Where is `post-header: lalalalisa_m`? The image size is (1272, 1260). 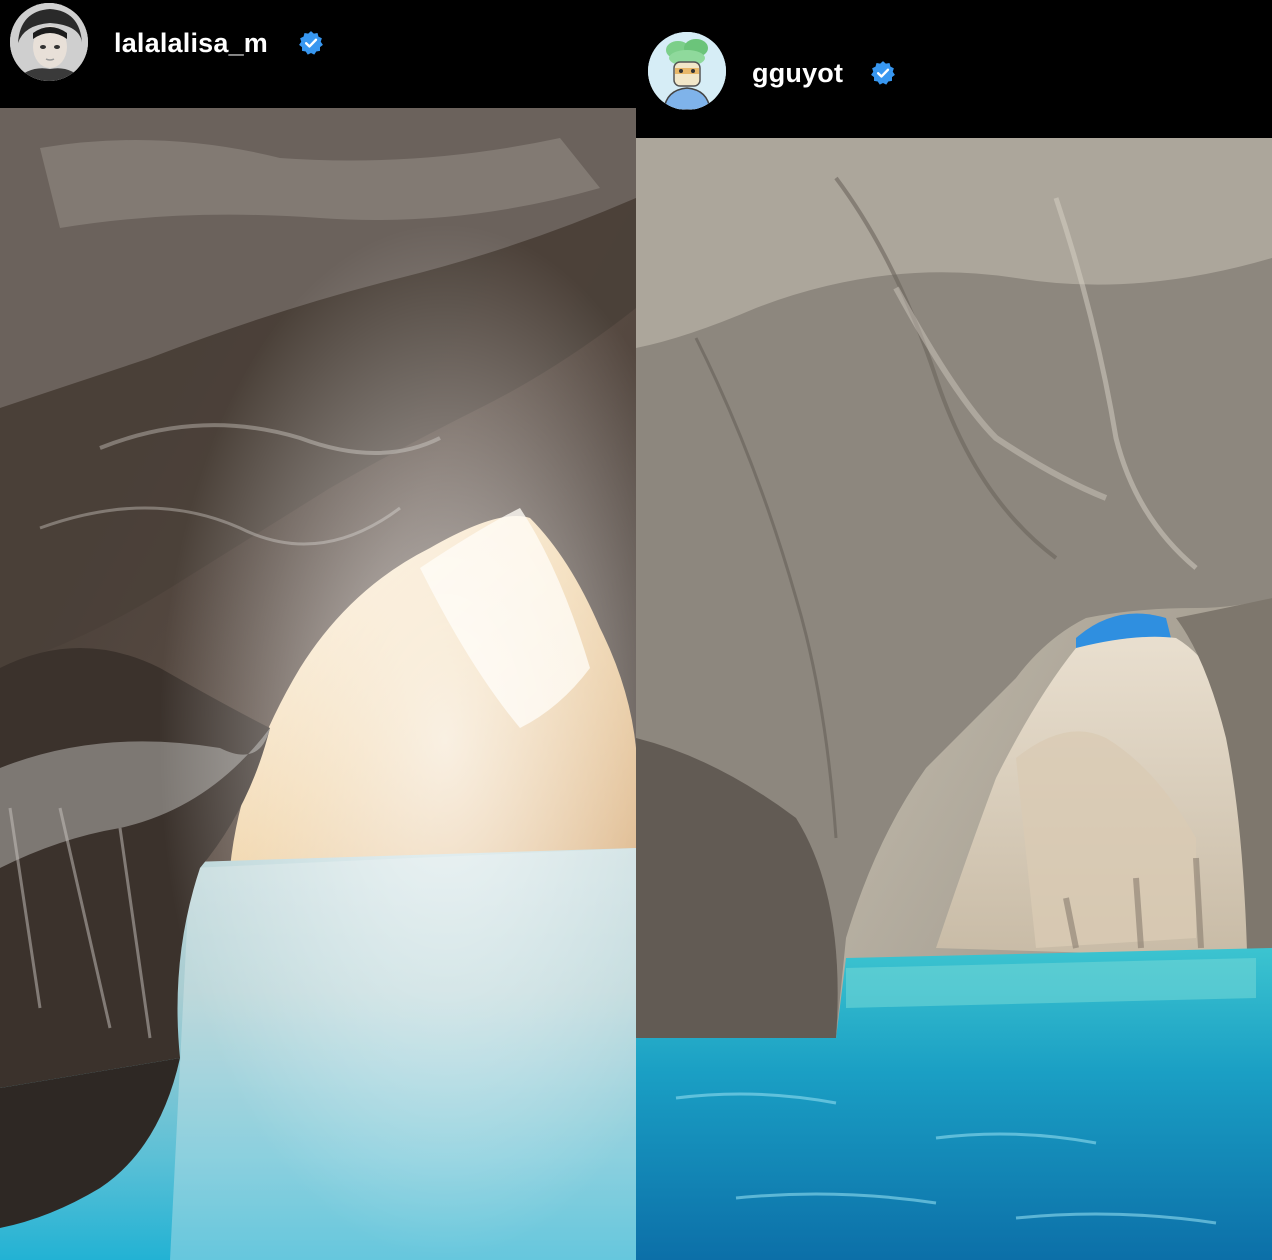
post-header: lalalalisa_m is located at coordinates (318, 54).